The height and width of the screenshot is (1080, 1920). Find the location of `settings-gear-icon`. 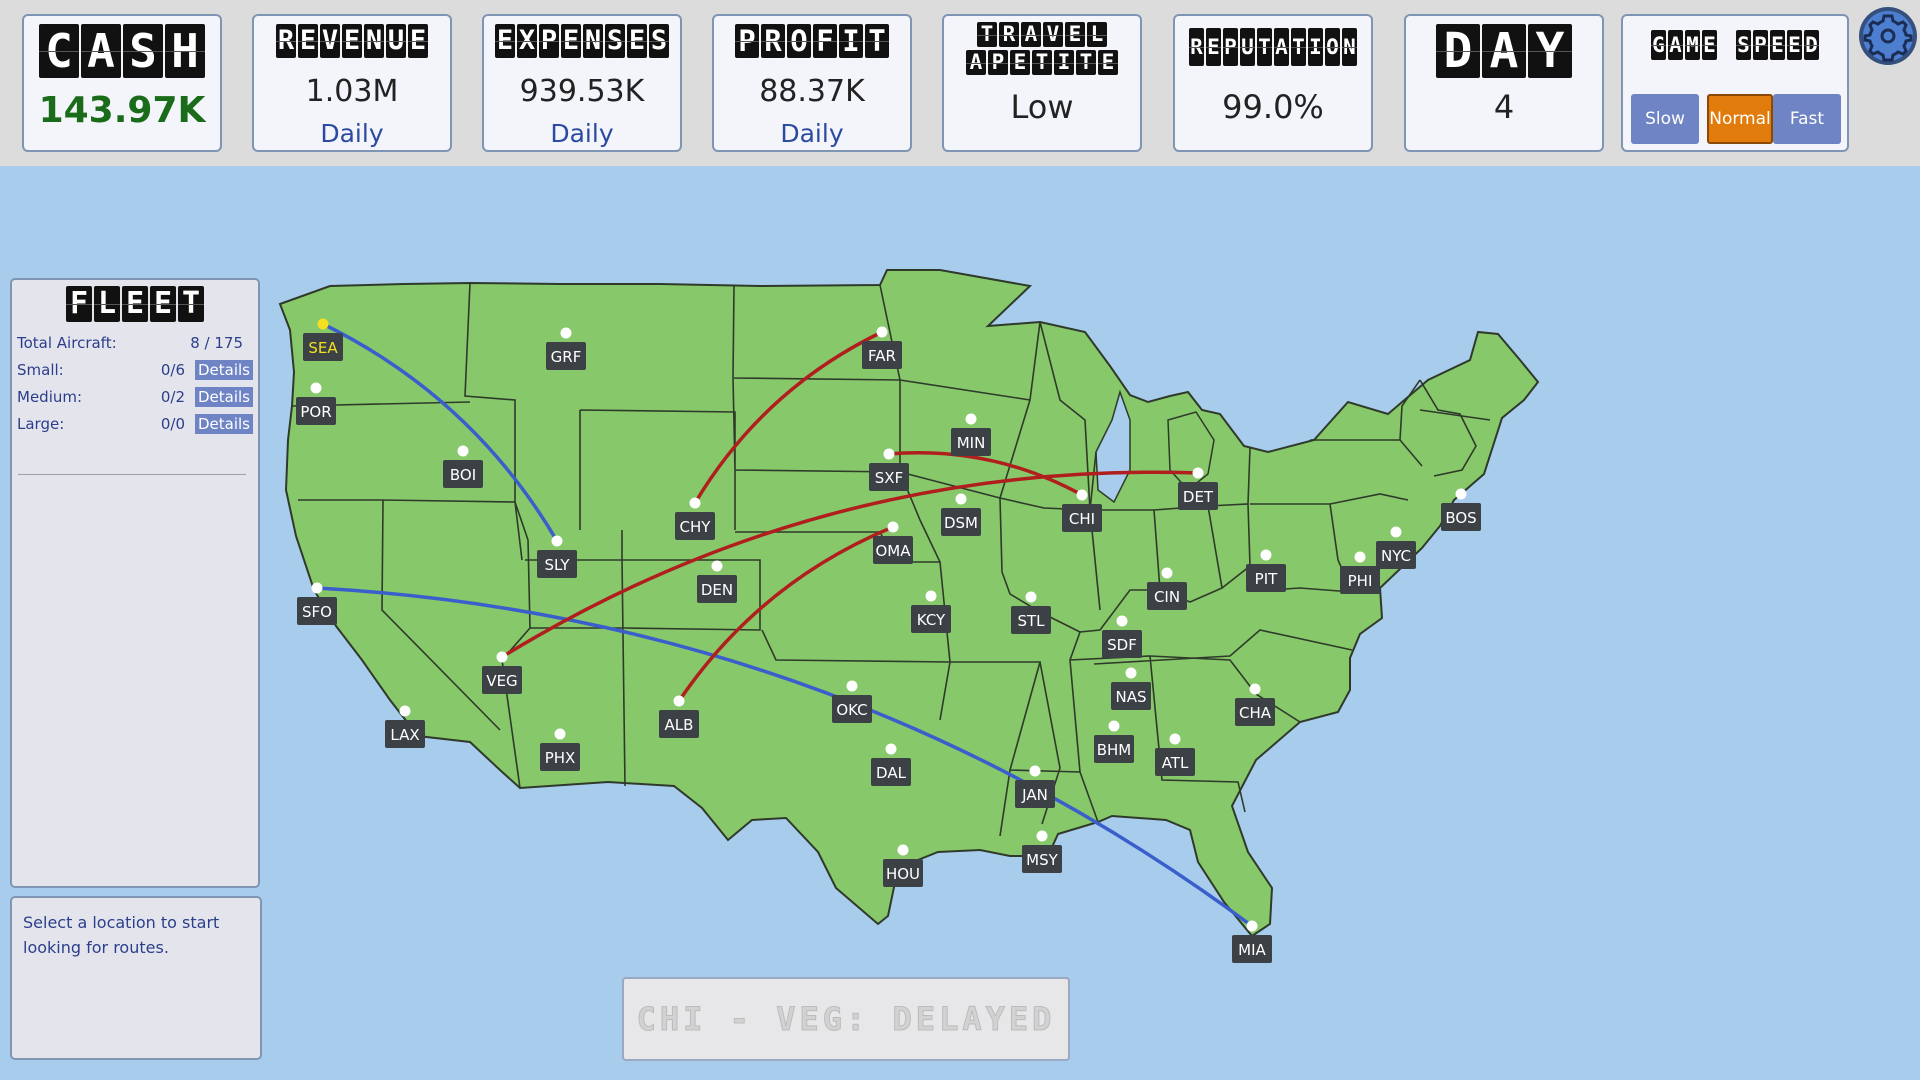

settings-gear-icon is located at coordinates (1888, 36).